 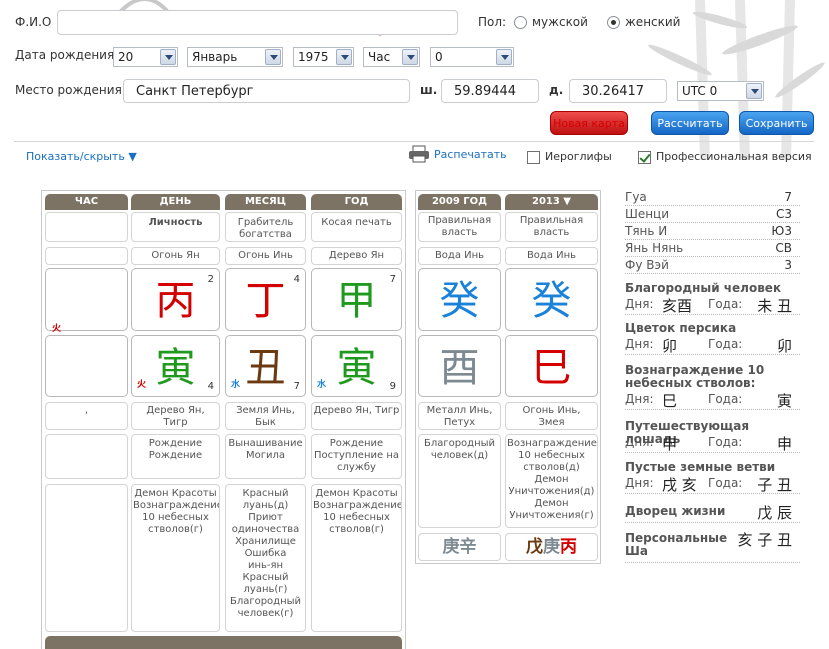 I want to click on hour-select: Час, so click(x=391, y=57).